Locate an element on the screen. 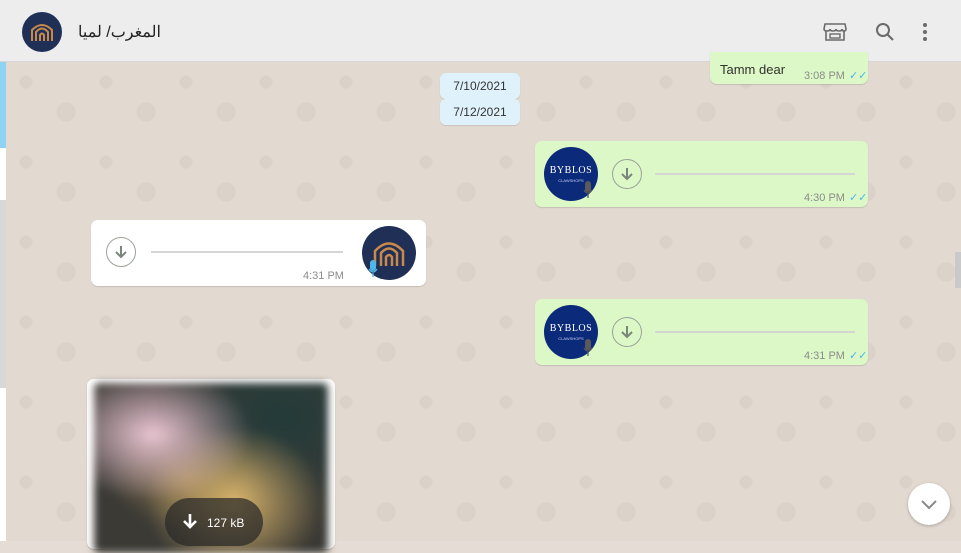  voice-message-incoming: 4:31 PM is located at coordinates (258, 253).